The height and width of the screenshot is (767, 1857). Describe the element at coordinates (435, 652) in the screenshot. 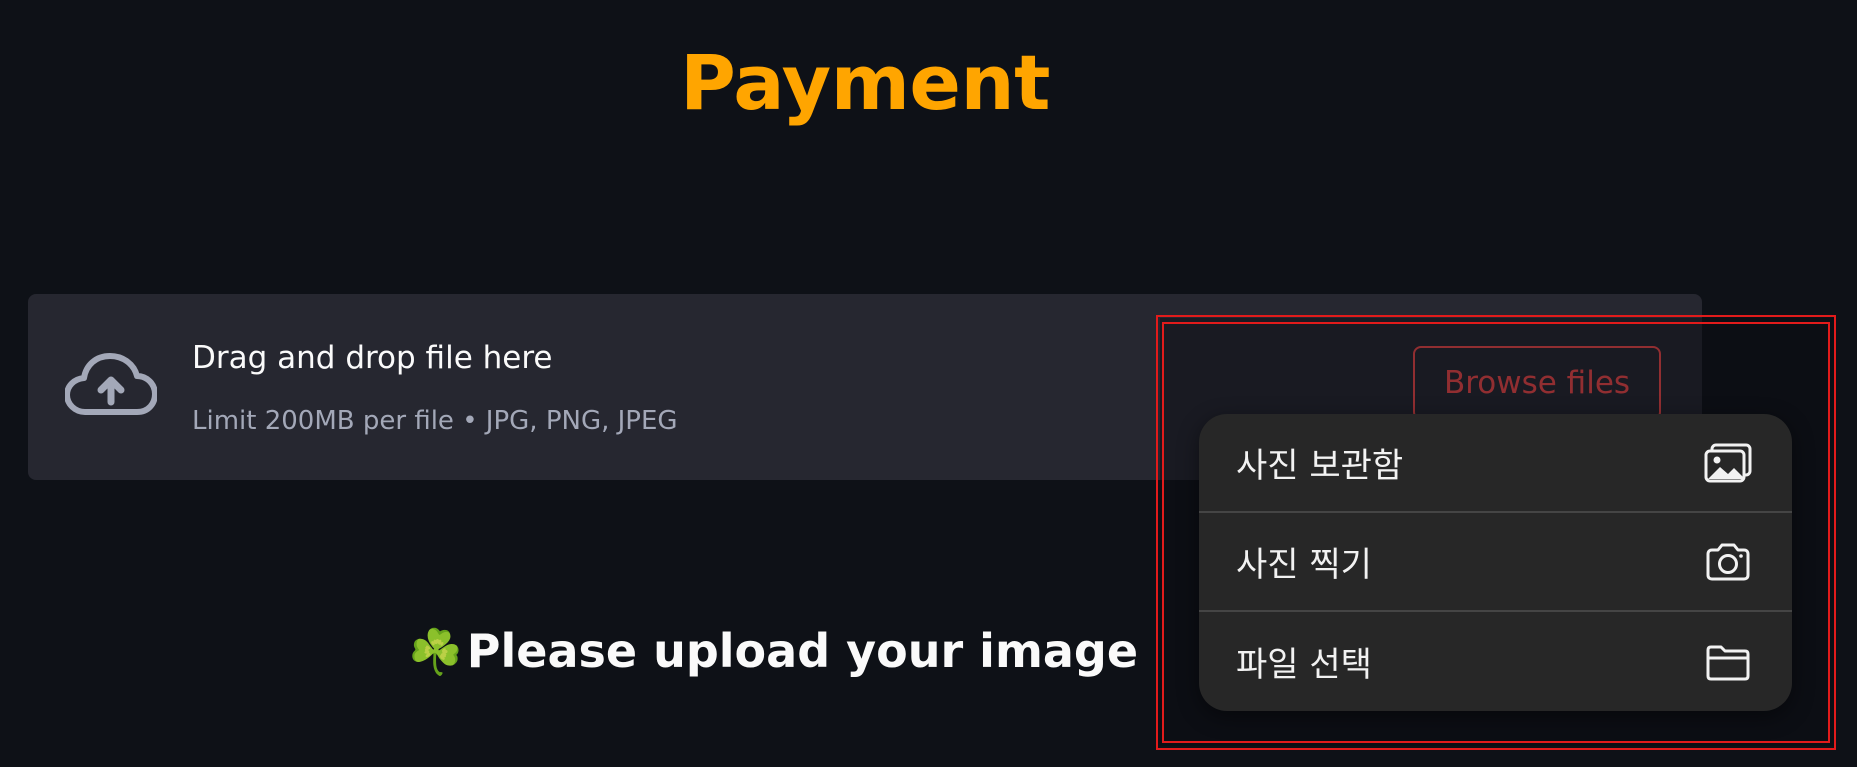

I see `clover-icon: ☘️` at that location.